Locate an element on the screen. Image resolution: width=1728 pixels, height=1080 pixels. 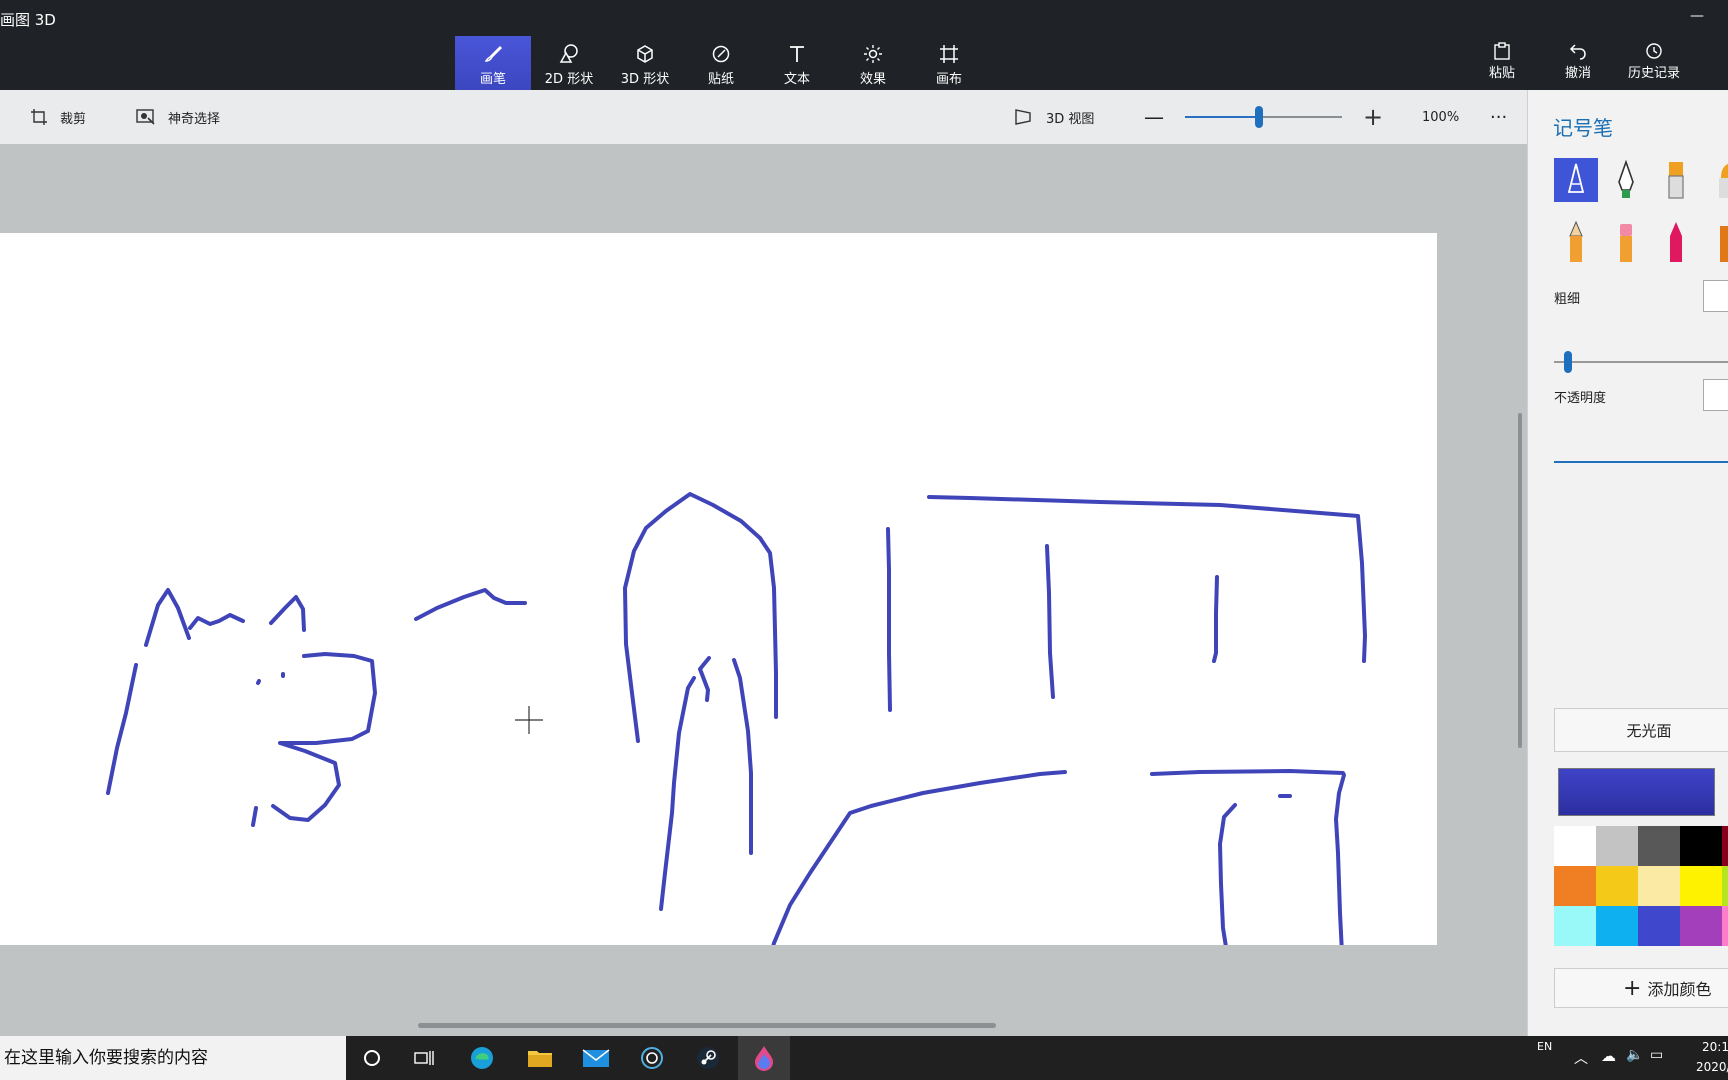
tab-label: 2D 形状 is located at coordinates (569, 79).